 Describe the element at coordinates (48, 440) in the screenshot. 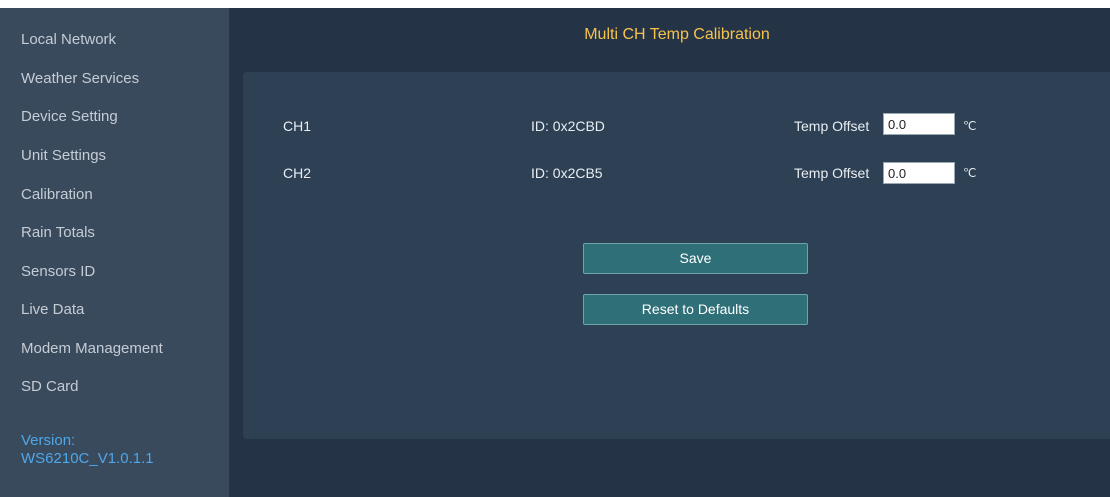

I see `version-label: Version:` at that location.